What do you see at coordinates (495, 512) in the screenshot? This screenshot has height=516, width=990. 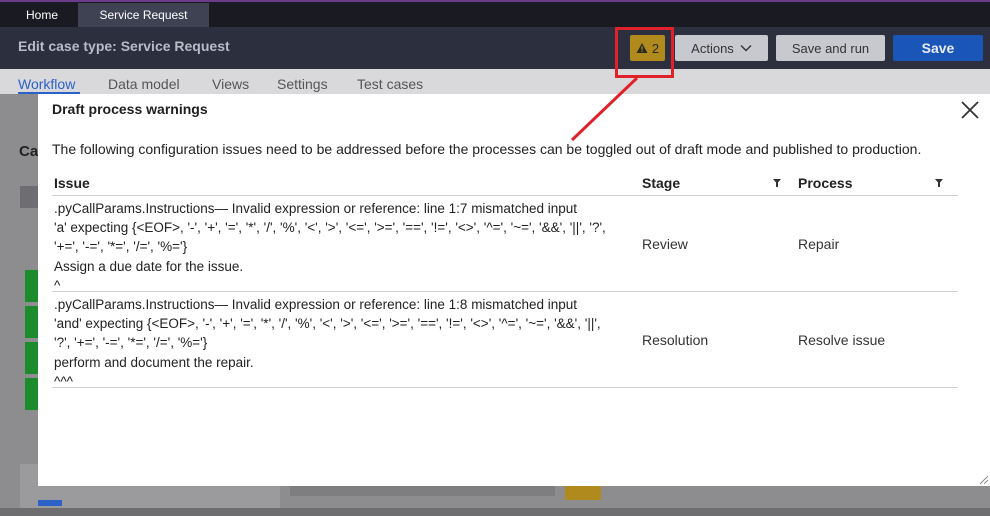 I see `bg-scrollbar` at bounding box center [495, 512].